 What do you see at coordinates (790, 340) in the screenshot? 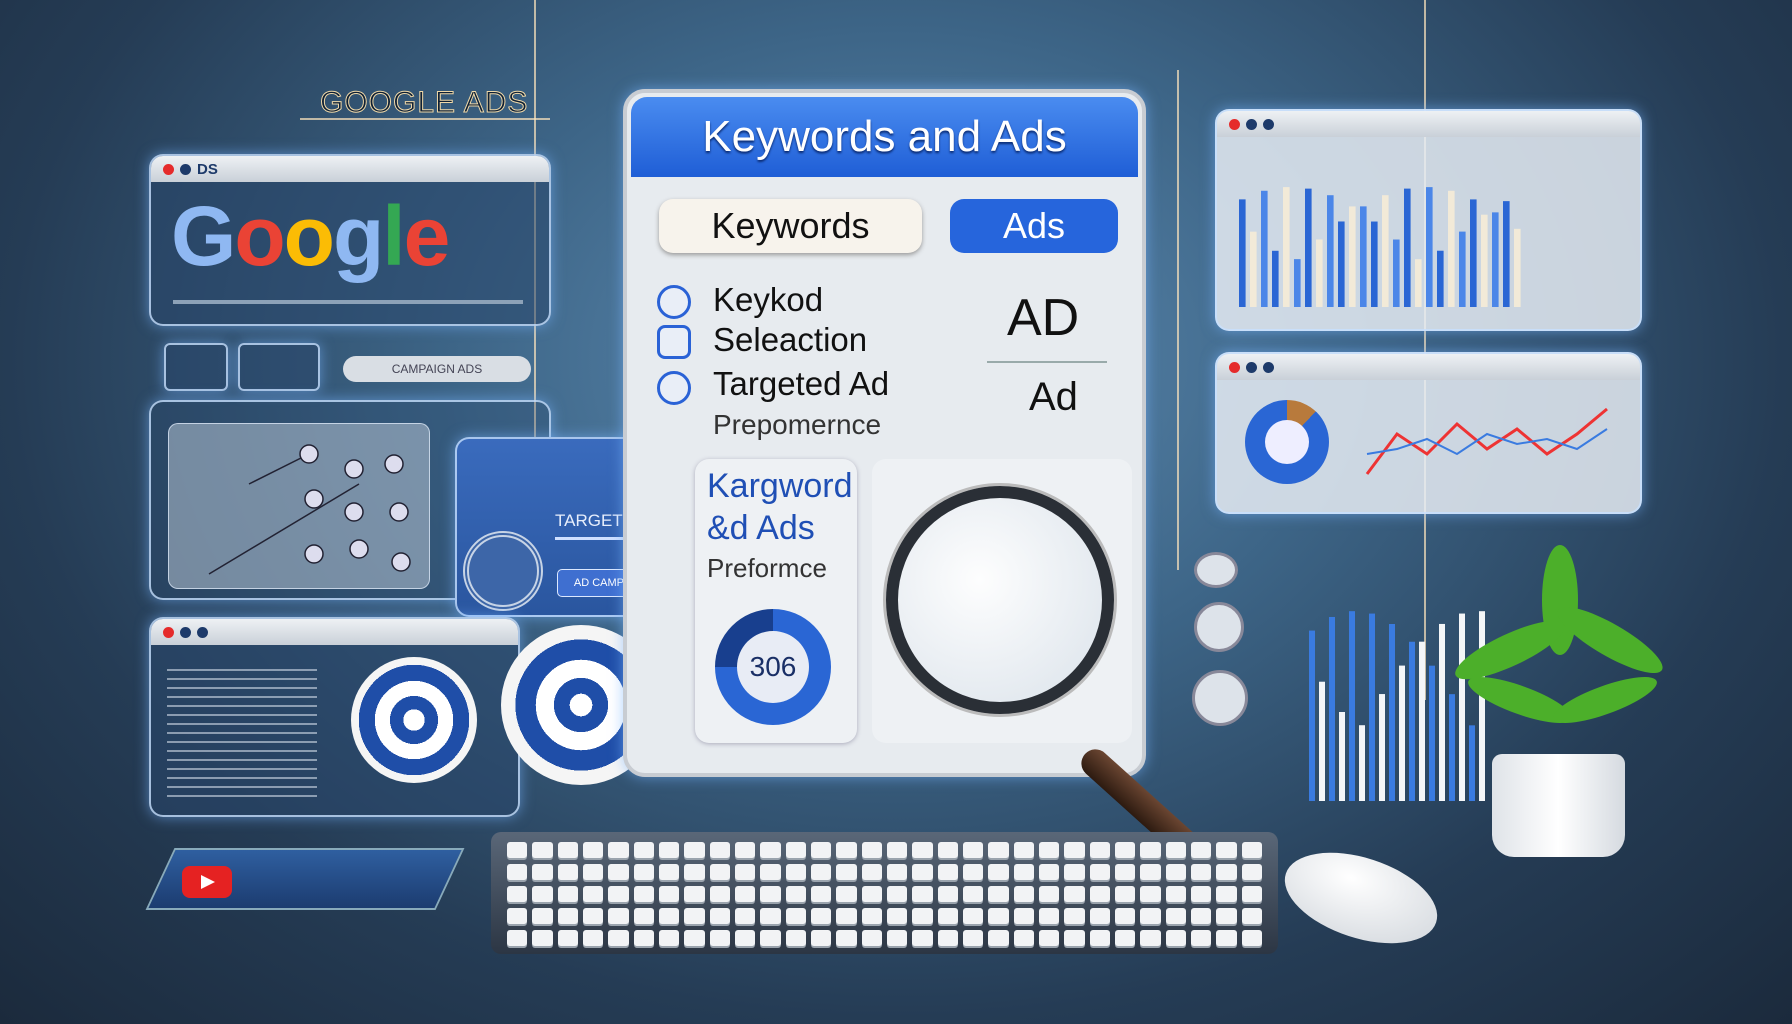
I see `list-item: Seleaction` at bounding box center [790, 340].